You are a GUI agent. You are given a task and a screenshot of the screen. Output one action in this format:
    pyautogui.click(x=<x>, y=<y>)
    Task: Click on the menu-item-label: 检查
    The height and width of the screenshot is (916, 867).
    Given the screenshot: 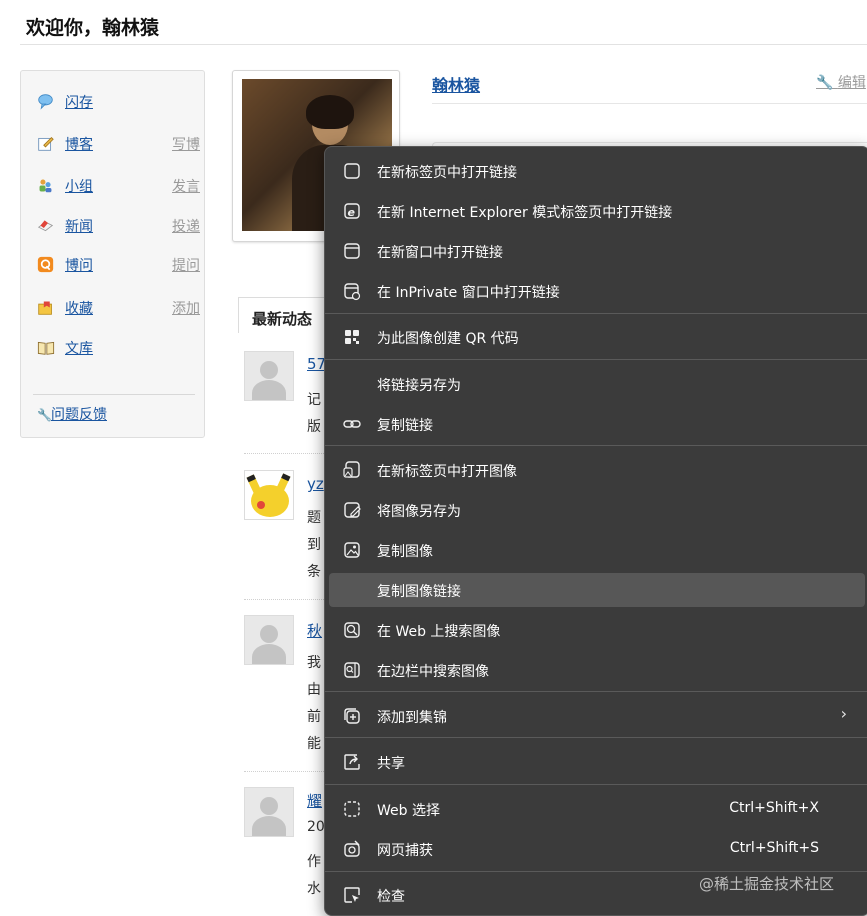 What is the action you would take?
    pyautogui.click(x=391, y=897)
    